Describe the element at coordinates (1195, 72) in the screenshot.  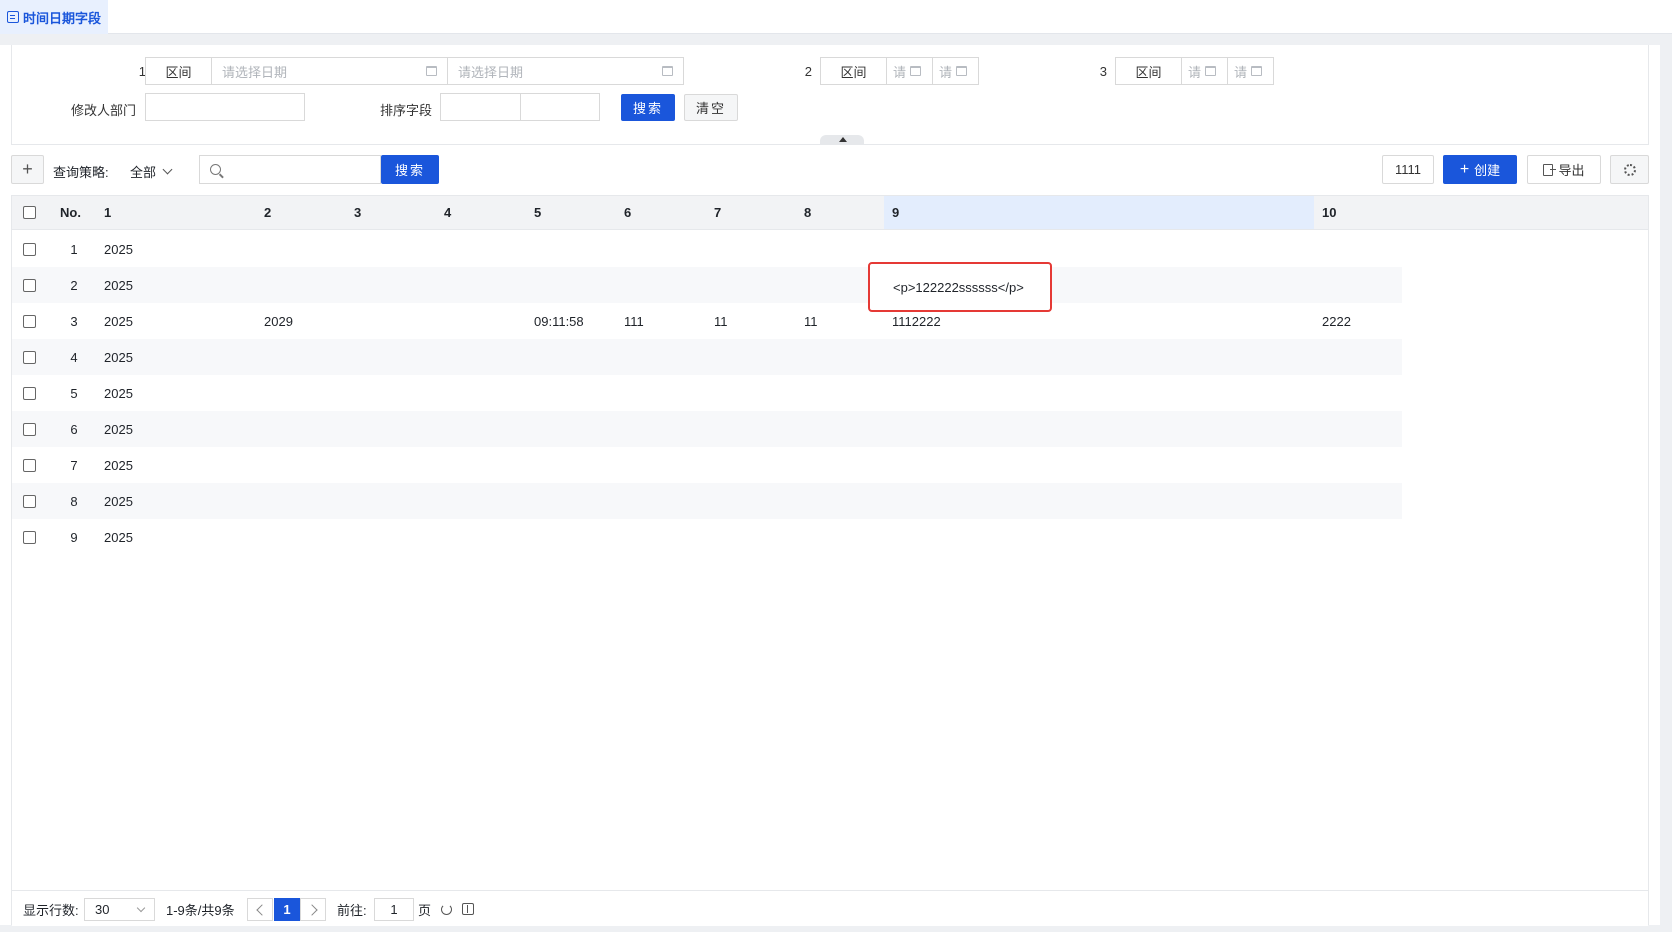
I see `filter-3-start-placeholder: 请` at that location.